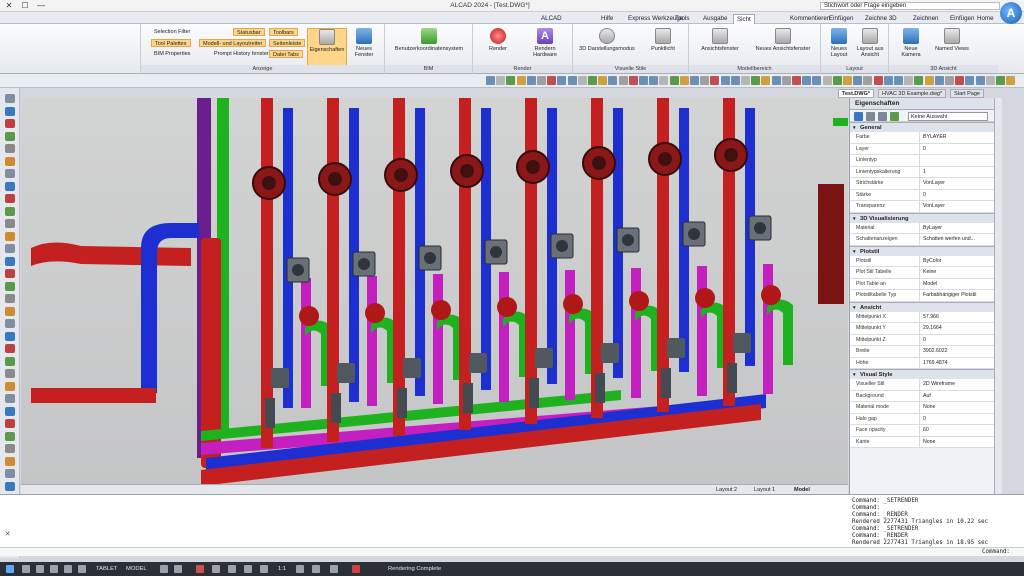 The height and width of the screenshot is (576, 1024). What do you see at coordinates (136, 569) in the screenshot?
I see `model-toggle: MODEL` at bounding box center [136, 569].